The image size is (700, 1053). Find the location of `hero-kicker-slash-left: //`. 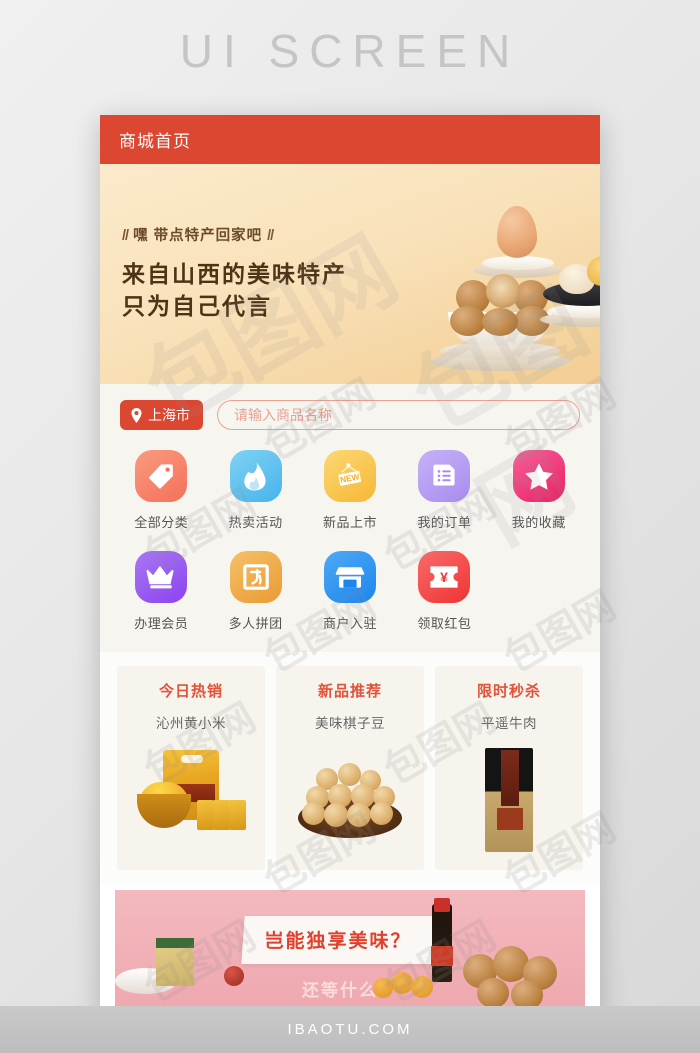

hero-kicker-slash-left: // is located at coordinates (125, 236).